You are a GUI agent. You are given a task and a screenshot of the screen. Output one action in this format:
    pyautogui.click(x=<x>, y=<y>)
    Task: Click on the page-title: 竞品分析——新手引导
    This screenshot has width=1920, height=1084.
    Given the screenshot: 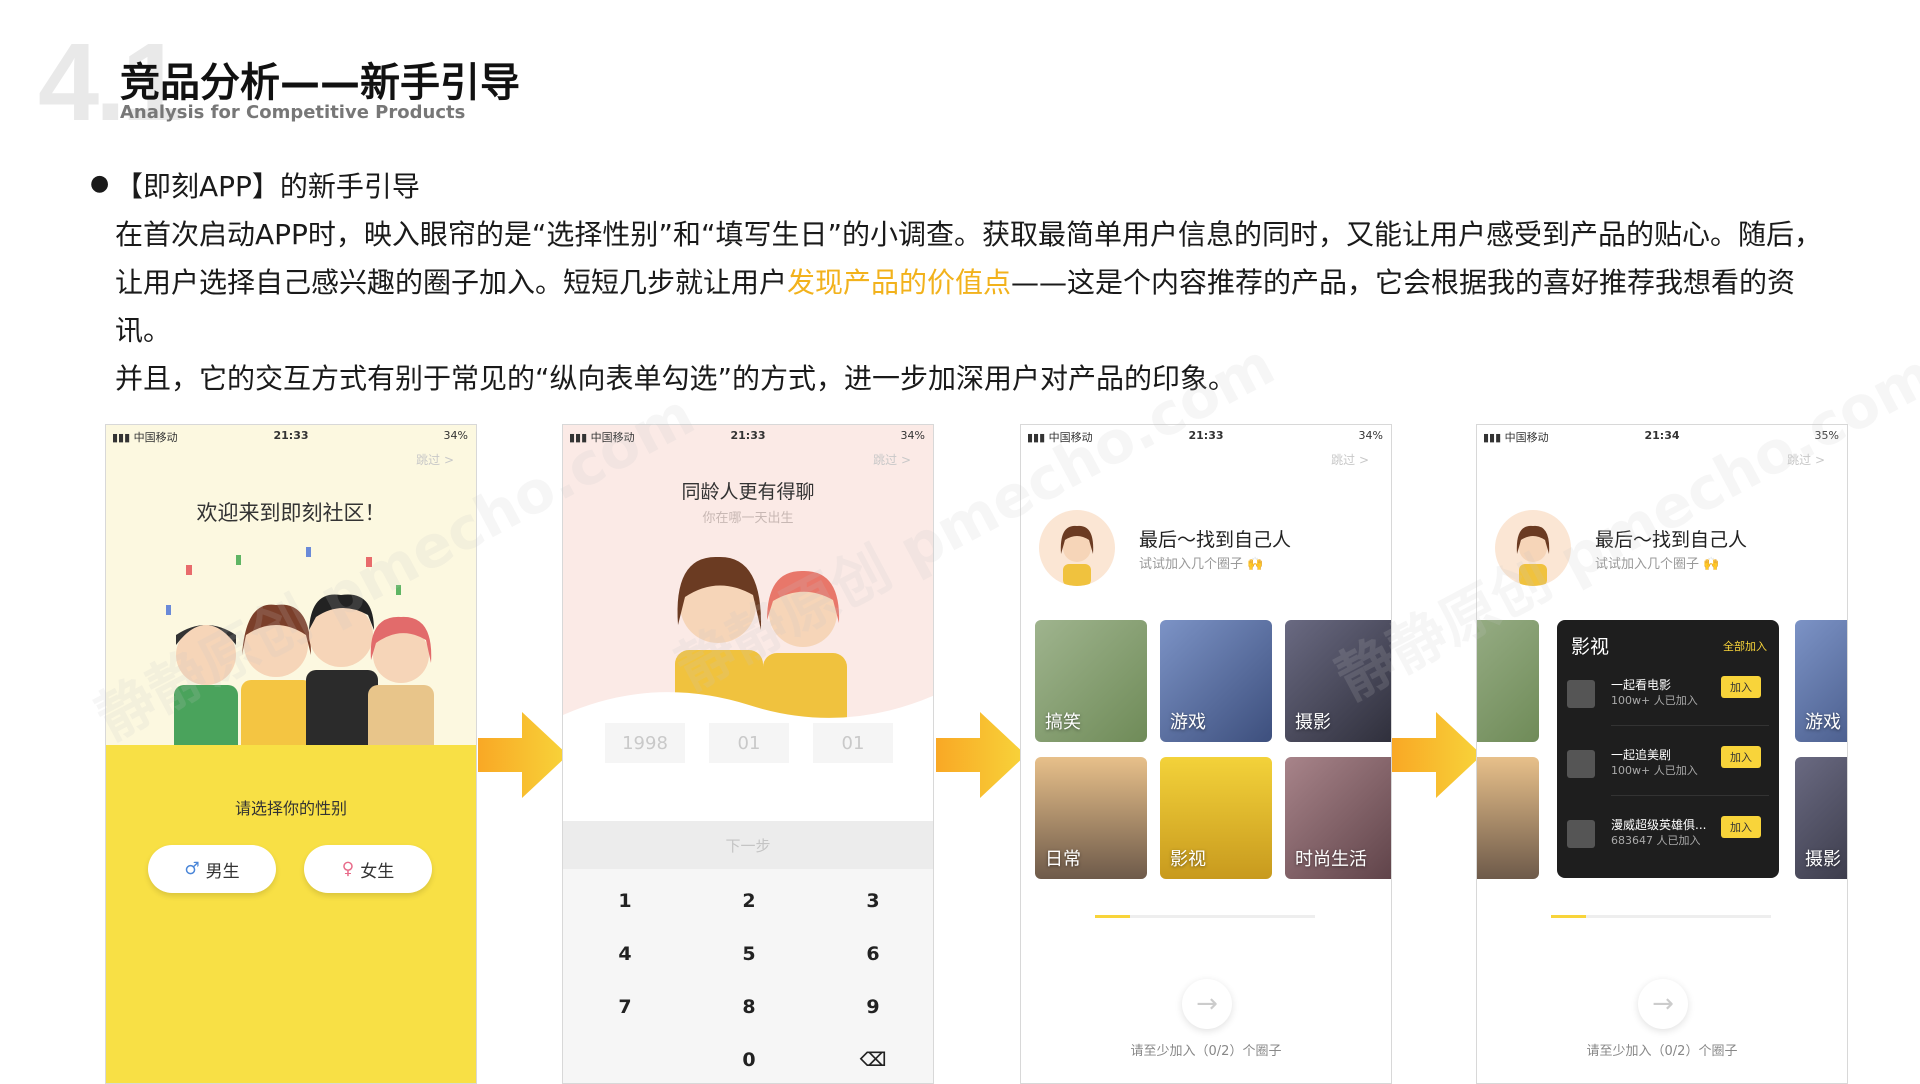 What is the action you would take?
    pyautogui.click(x=320, y=83)
    